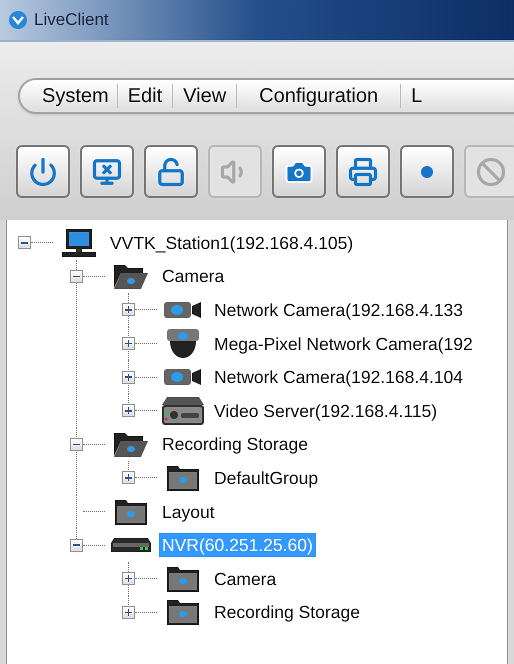  What do you see at coordinates (266, 478) in the screenshot?
I see `tree-item-label: DefaultGroup` at bounding box center [266, 478].